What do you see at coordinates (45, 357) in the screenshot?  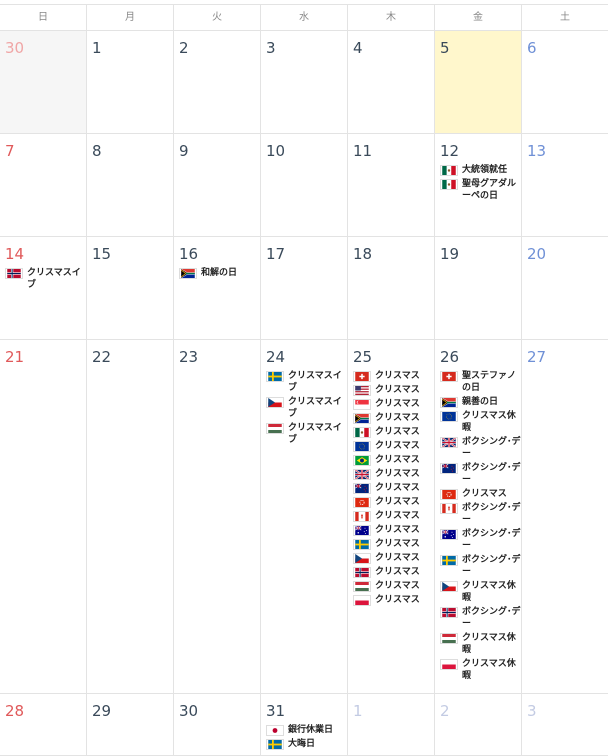 I see `day-number: 21` at bounding box center [45, 357].